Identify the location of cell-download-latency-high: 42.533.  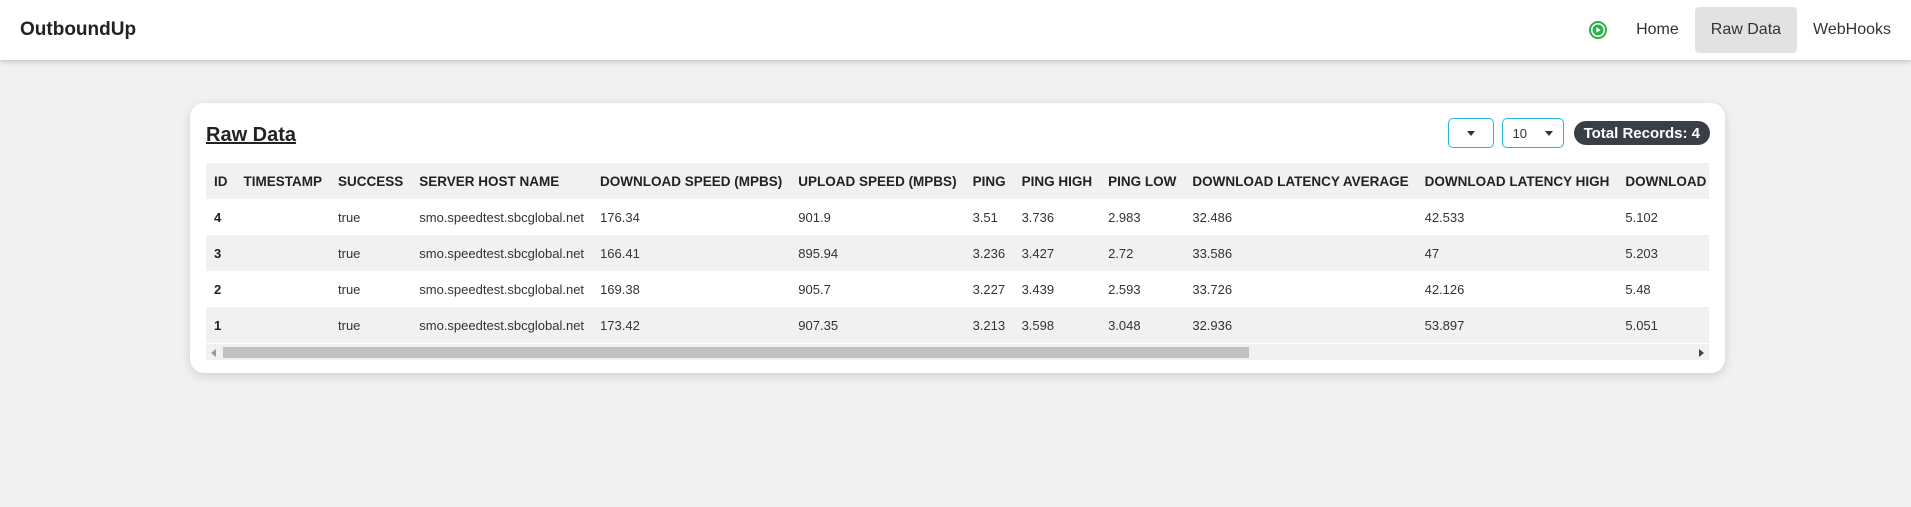
(1517, 217).